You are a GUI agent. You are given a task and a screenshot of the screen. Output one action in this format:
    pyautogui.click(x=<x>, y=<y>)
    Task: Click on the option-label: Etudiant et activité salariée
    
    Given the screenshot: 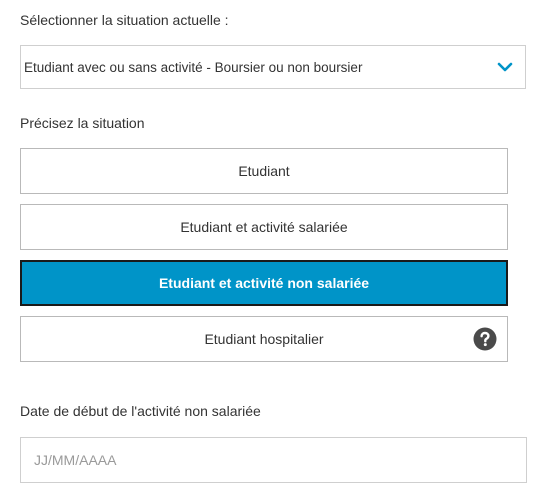 What is the action you would take?
    pyautogui.click(x=264, y=227)
    